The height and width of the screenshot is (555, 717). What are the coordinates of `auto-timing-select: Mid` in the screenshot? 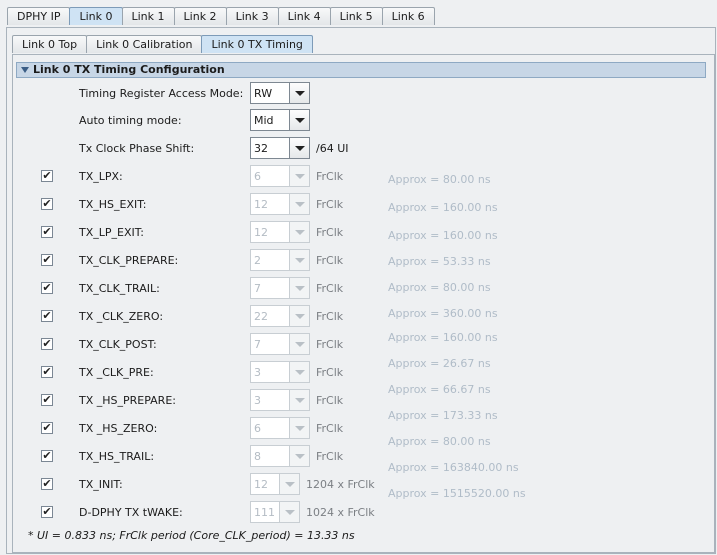 It's located at (280, 120).